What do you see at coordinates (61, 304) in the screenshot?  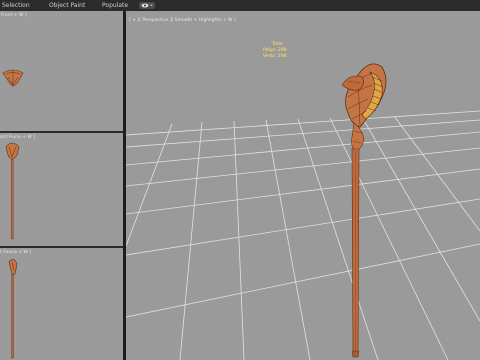 I see `viewport-bottom: t Feuna + W ]` at bounding box center [61, 304].